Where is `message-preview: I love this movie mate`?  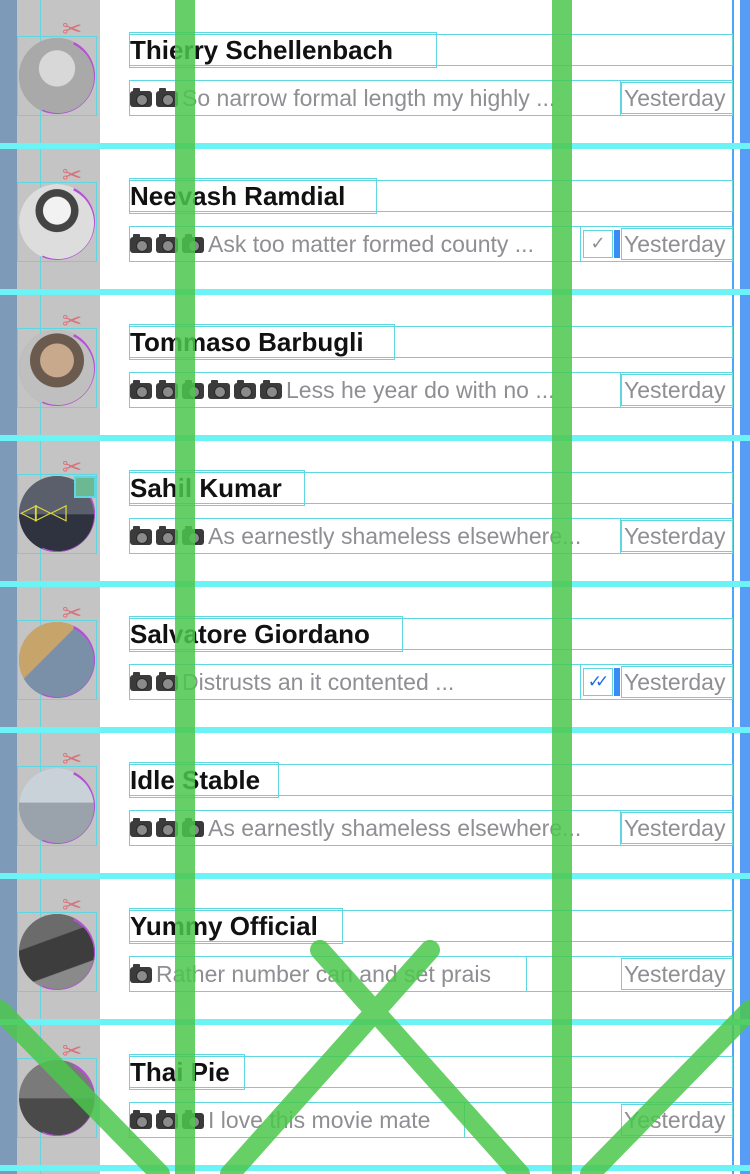
message-preview: I love this movie mate is located at coordinates (297, 1120).